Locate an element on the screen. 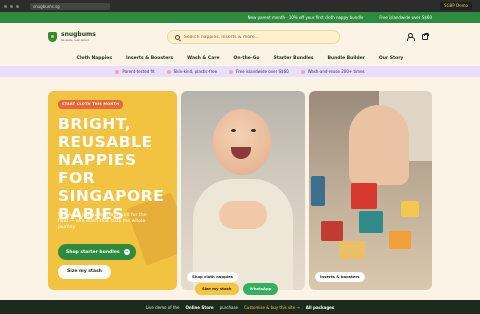 The width and height of the screenshot is (480, 314). size-my-stash-floating-button: Size my stash is located at coordinates (217, 289).